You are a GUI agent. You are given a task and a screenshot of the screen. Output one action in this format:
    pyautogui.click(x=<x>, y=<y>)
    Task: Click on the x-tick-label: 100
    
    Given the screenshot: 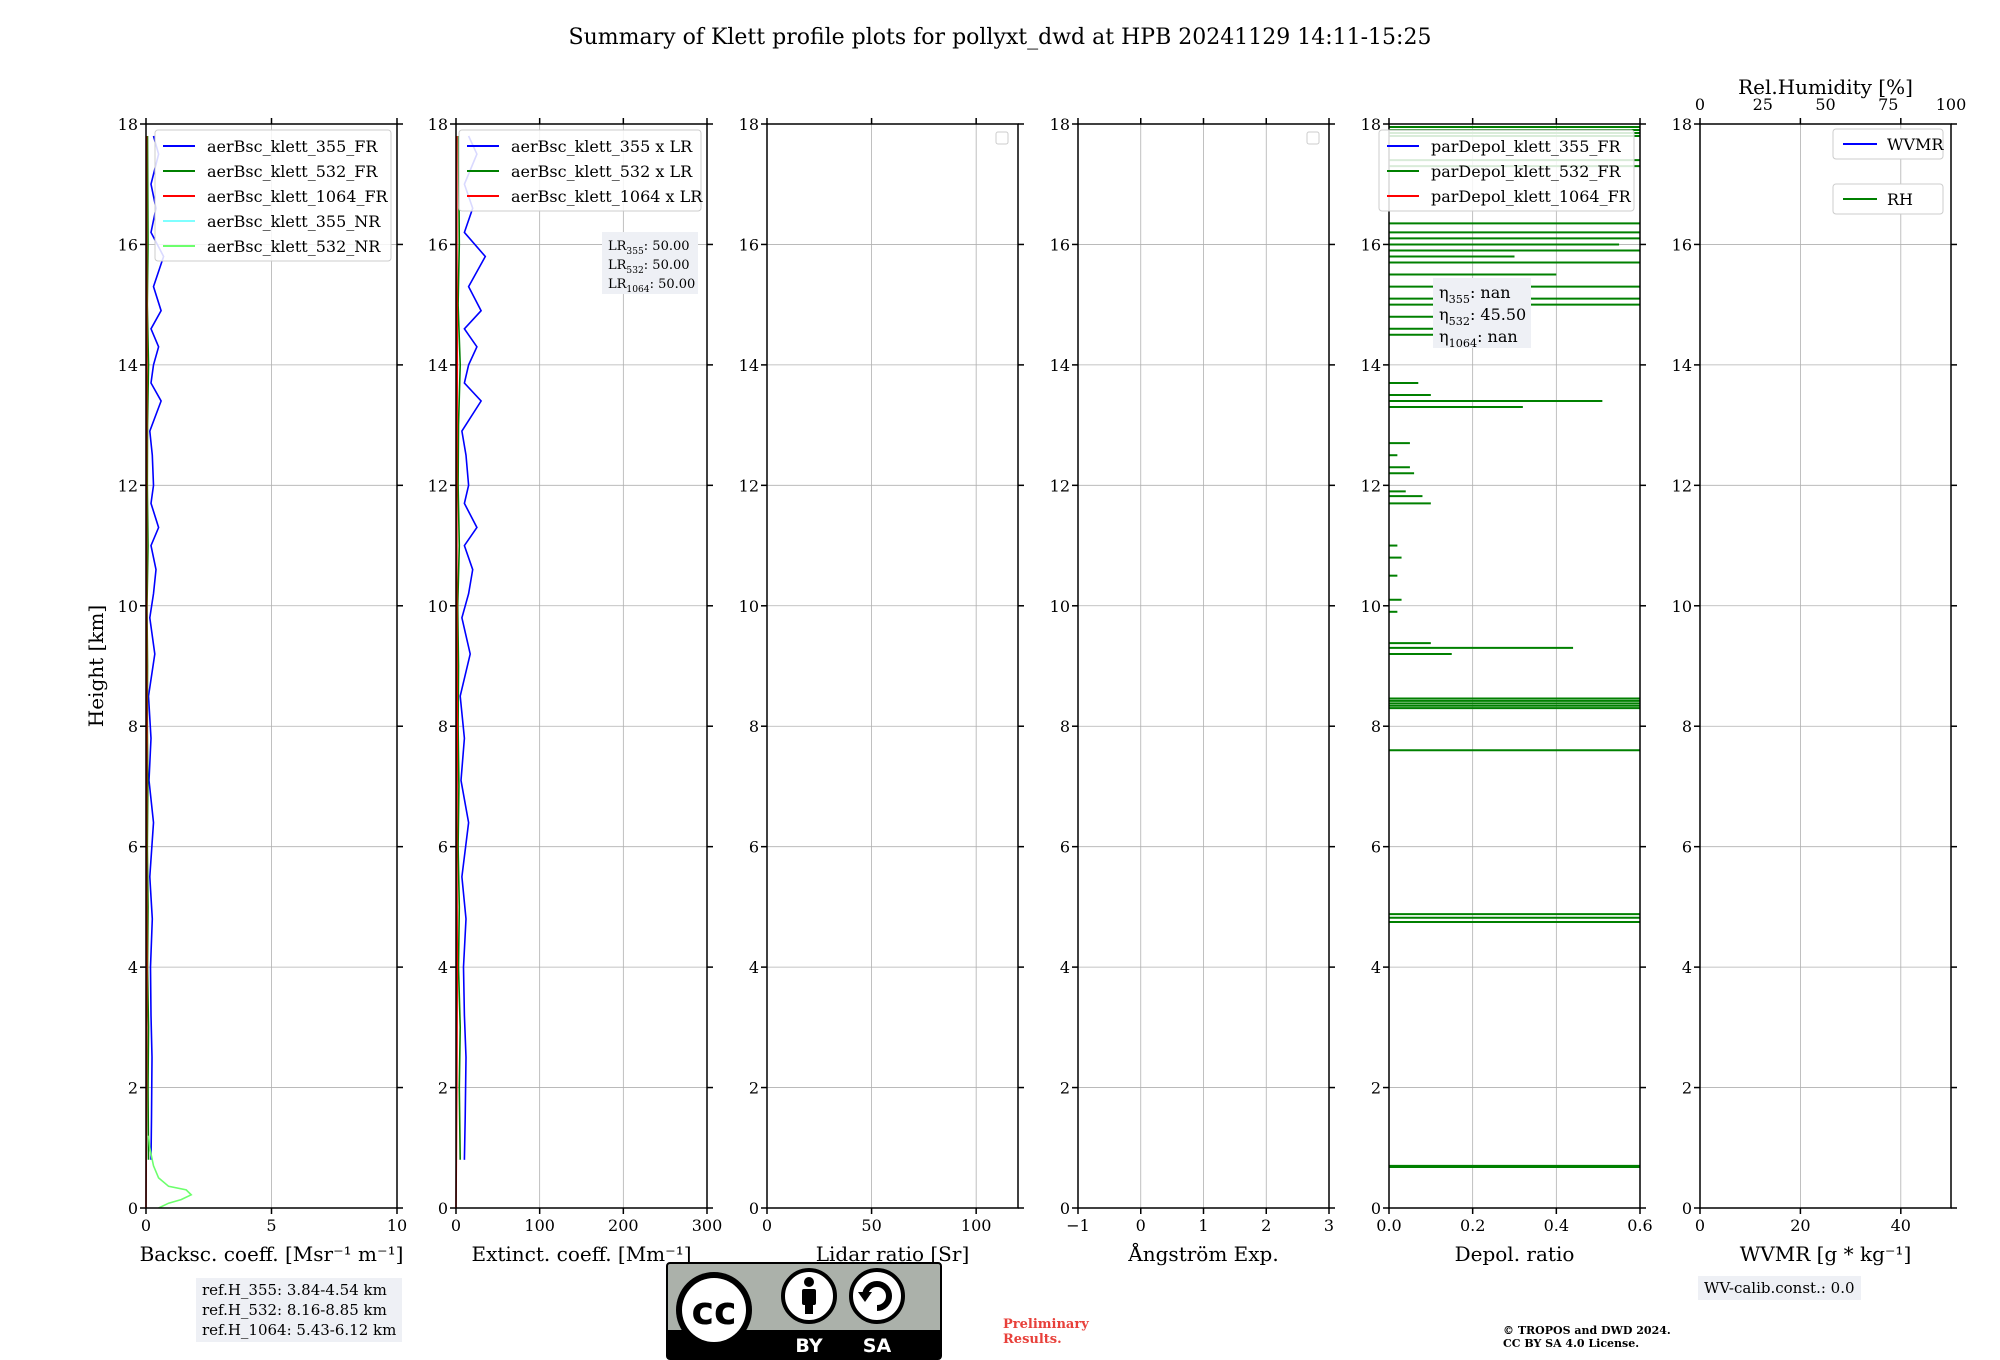 What is the action you would take?
    pyautogui.click(x=976, y=1225)
    